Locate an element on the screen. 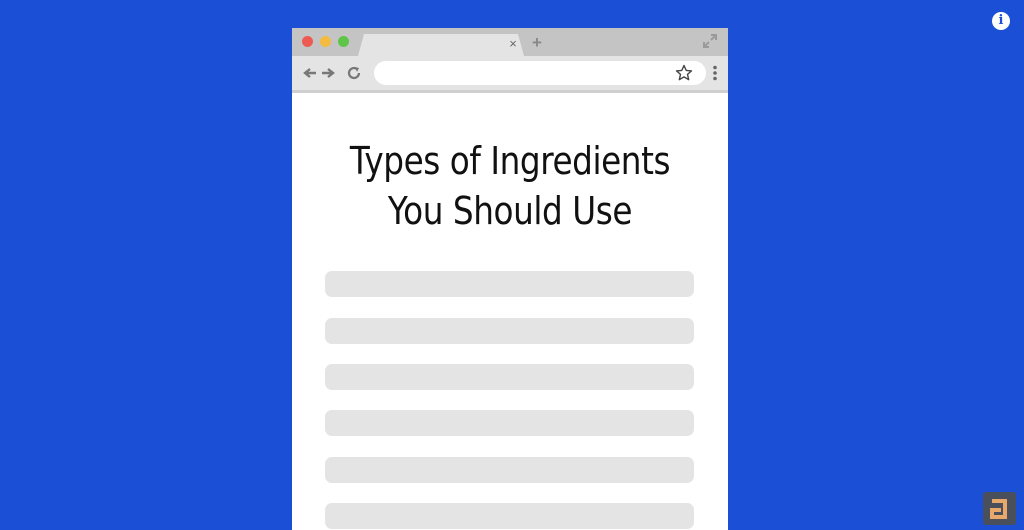  new-tab-icon: + is located at coordinates (537, 42).